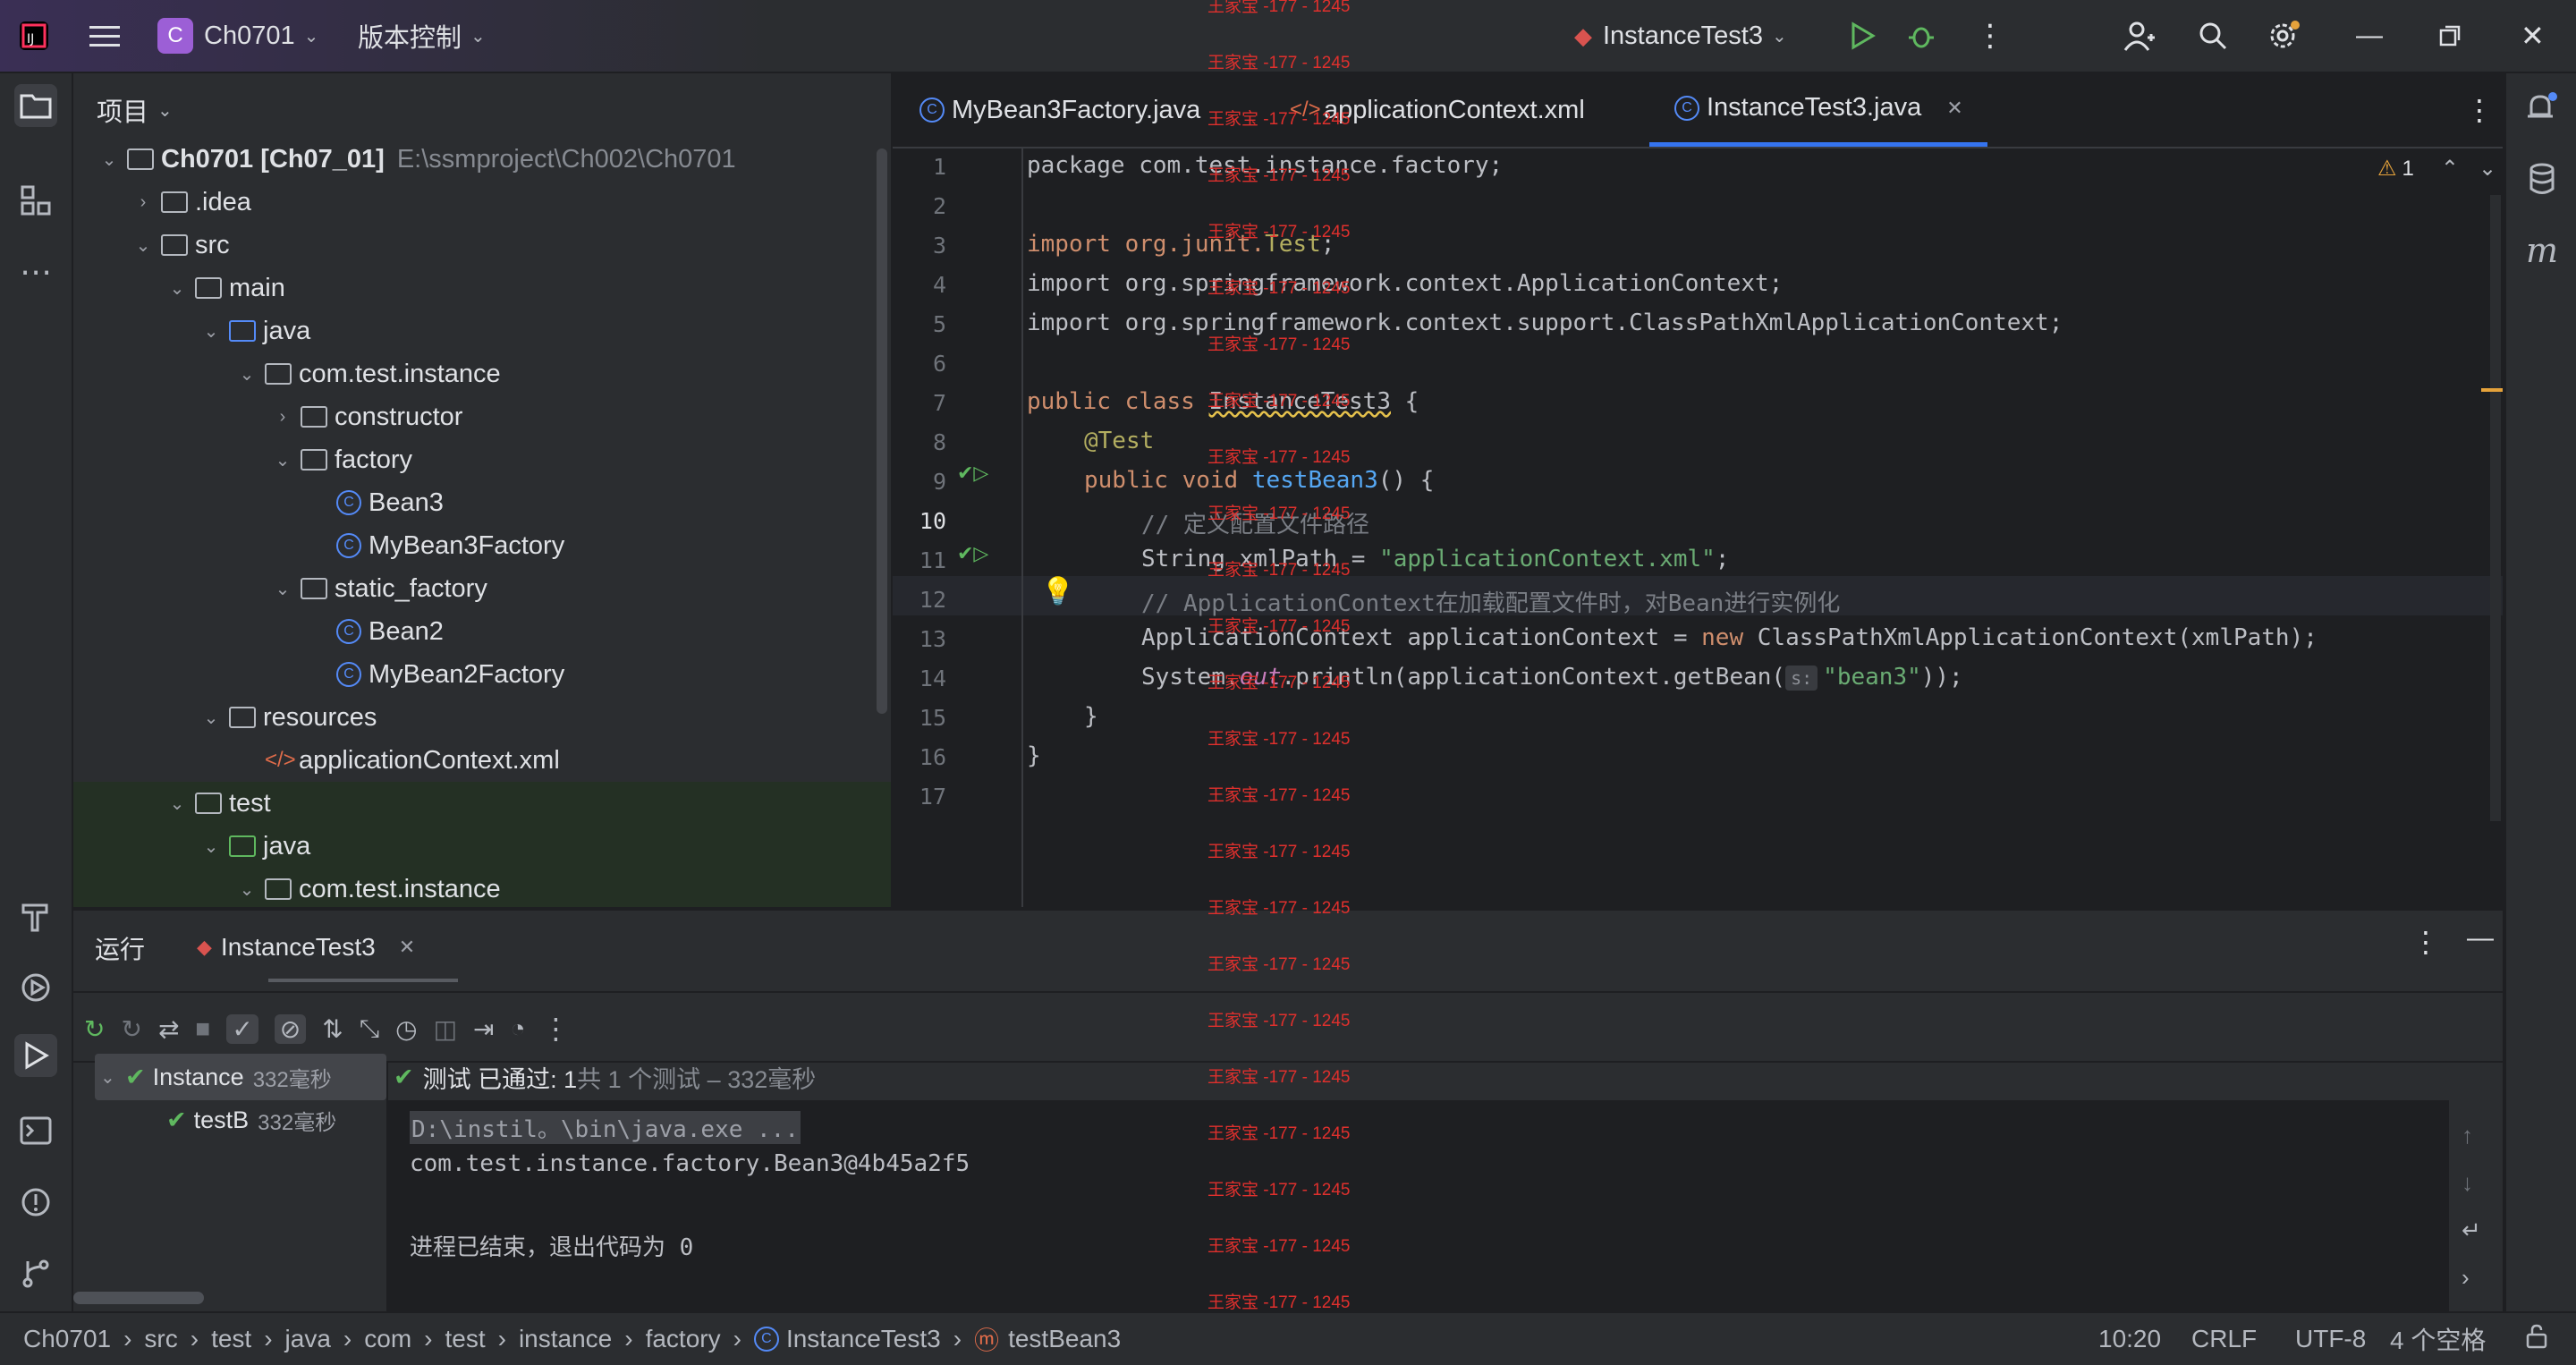  What do you see at coordinates (482, 545) in the screenshot?
I see `tree-item: C MyBean3Factory` at bounding box center [482, 545].